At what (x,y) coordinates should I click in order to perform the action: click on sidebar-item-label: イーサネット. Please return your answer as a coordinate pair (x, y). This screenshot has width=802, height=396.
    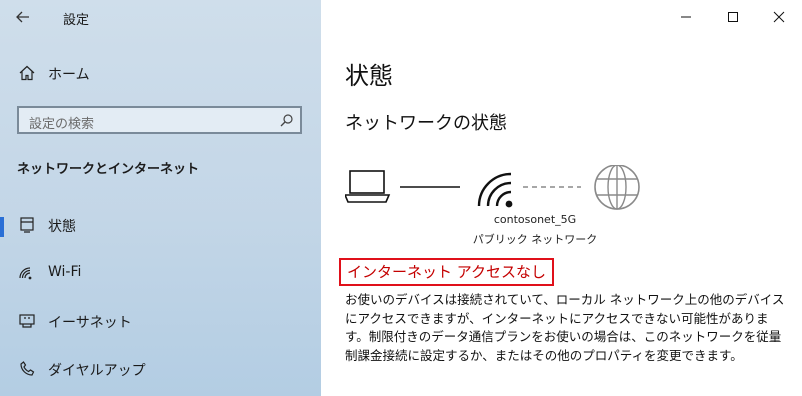
    Looking at the image, I should click on (90, 323).